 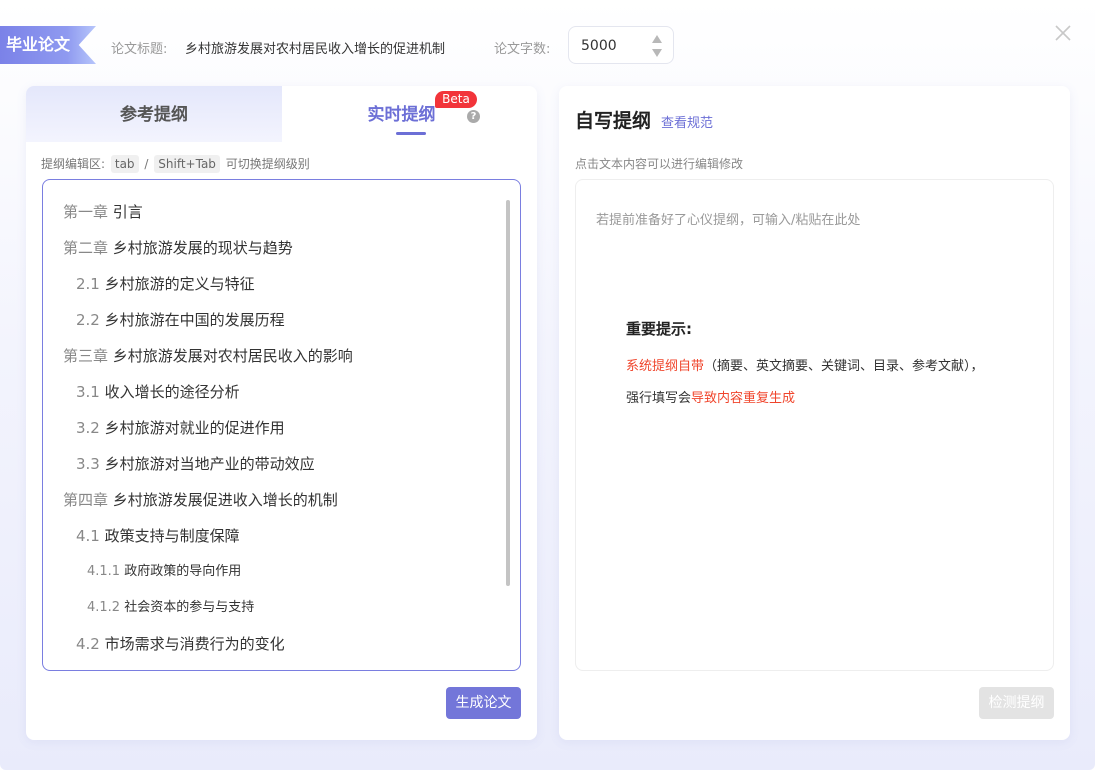 What do you see at coordinates (104, 571) in the screenshot?
I see `outline-item-number: 4.1.1` at bounding box center [104, 571].